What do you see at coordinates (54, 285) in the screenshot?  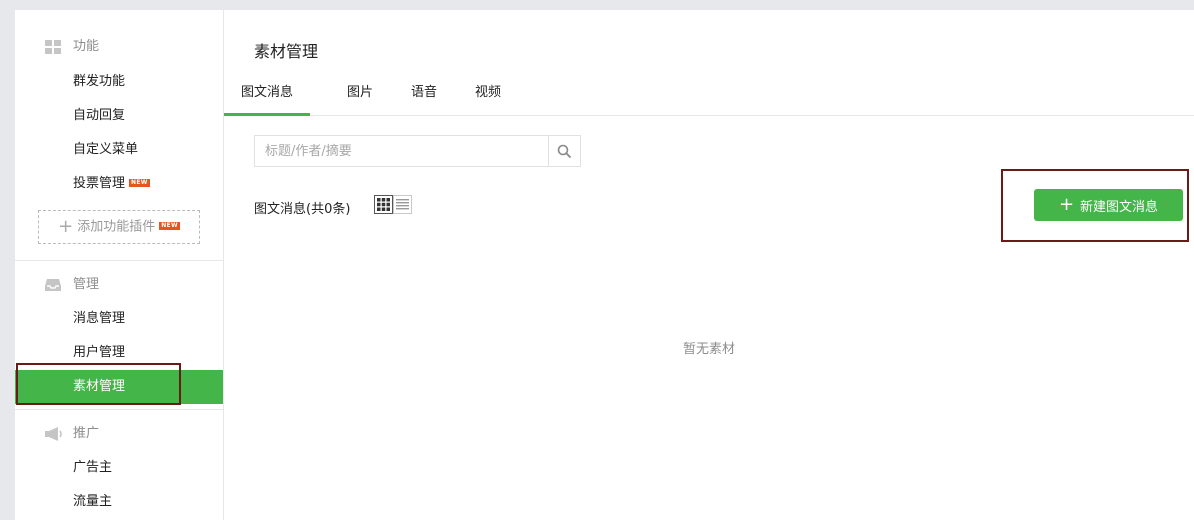 I see `inbox-icon` at bounding box center [54, 285].